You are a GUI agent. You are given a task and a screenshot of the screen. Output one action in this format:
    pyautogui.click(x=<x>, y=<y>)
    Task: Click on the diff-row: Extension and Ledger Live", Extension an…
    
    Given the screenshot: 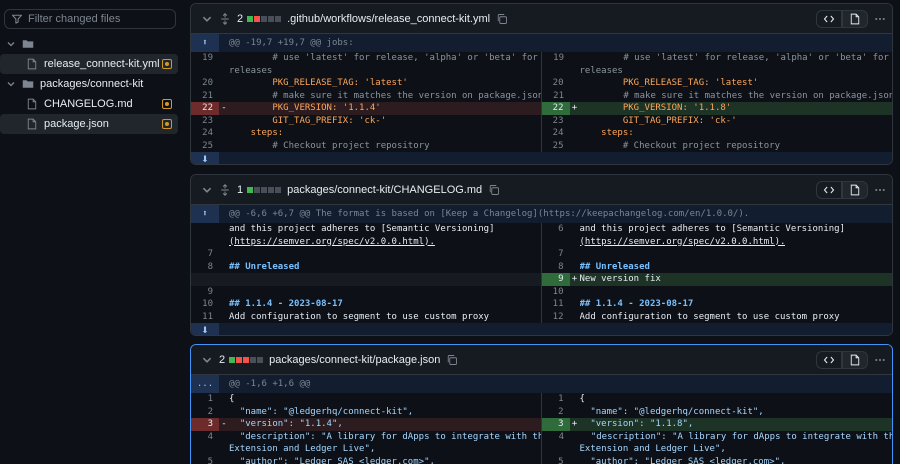 What is the action you would take?
    pyautogui.click(x=541, y=449)
    